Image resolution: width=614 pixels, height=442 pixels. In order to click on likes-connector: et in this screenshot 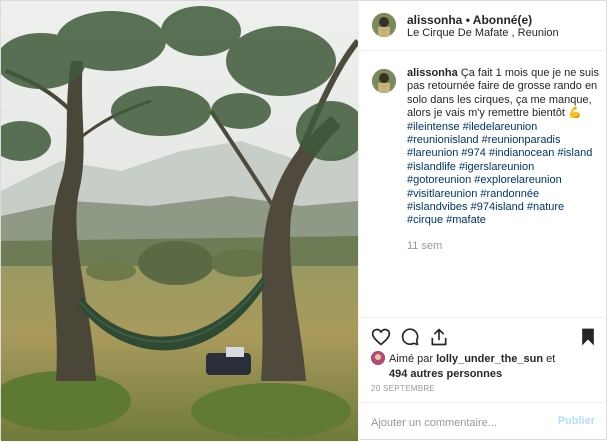, I will do `click(551, 359)`.